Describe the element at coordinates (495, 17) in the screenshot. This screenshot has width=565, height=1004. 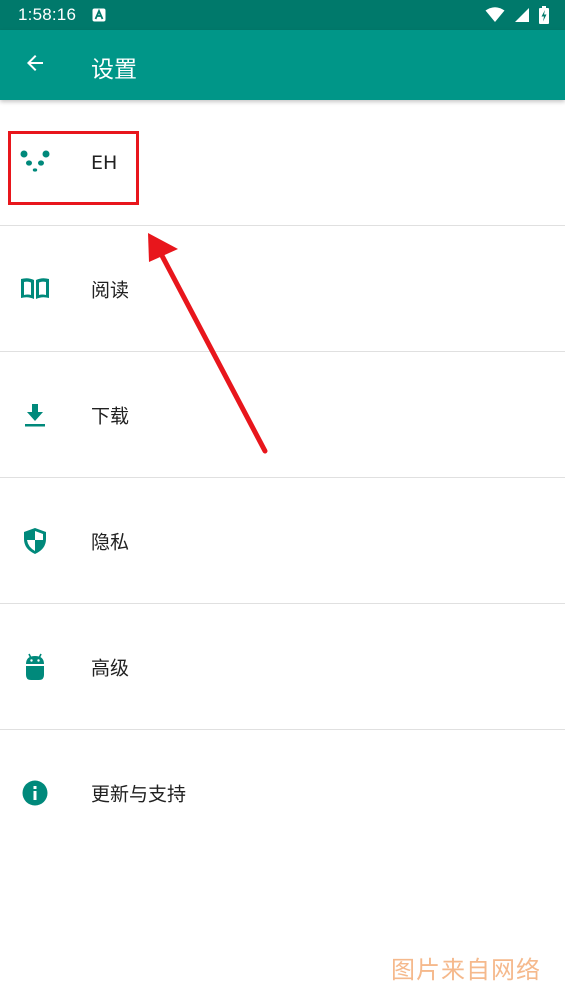
I see `wifi-icon` at that location.